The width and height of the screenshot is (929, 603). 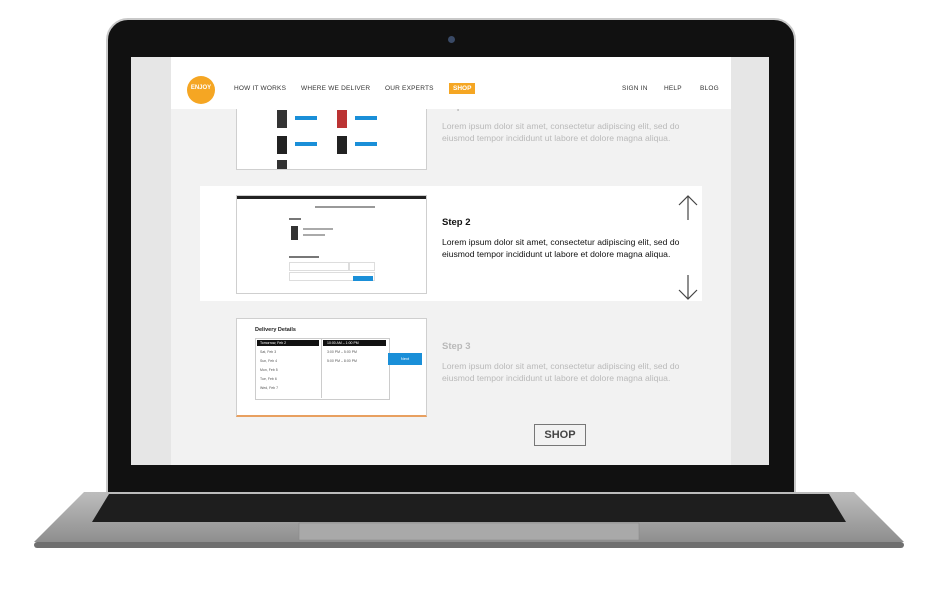 I want to click on day-option: Tue, Feb 6, so click(x=268, y=379).